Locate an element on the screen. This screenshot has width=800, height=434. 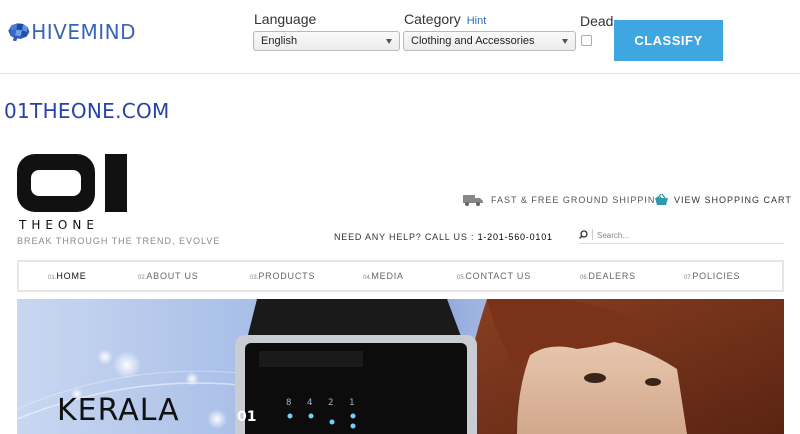
brand-tagline: BREAK THROUGH THE TREND, EVOLVE is located at coordinates (119, 241).